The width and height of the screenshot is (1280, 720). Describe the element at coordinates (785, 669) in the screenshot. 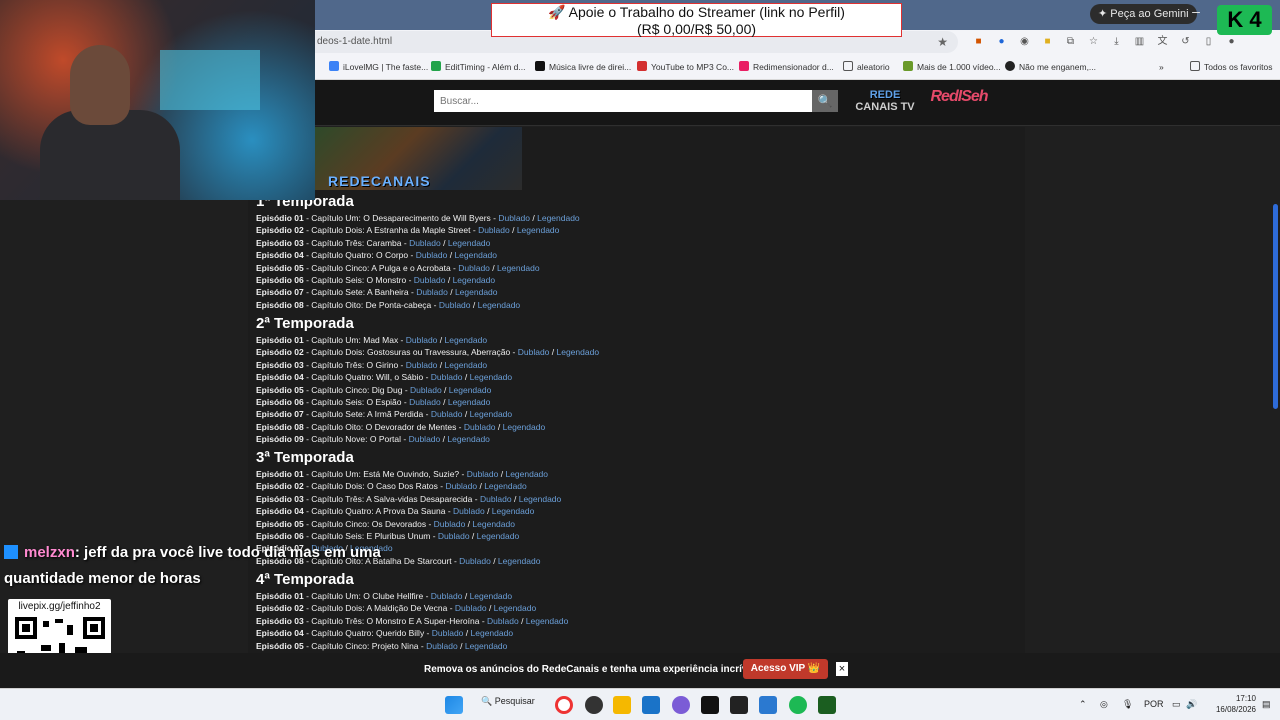

I see `vip-access-button: Acesso VIP 👑` at that location.